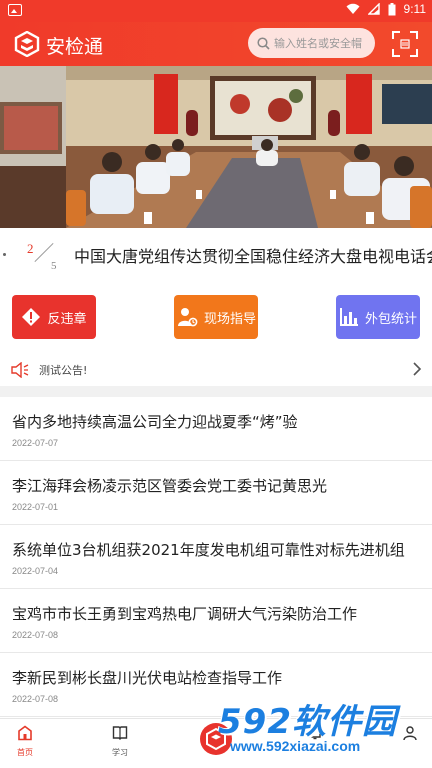 This screenshot has height=768, width=432. What do you see at coordinates (417, 369) in the screenshot?
I see `chevron-right-icon` at bounding box center [417, 369].